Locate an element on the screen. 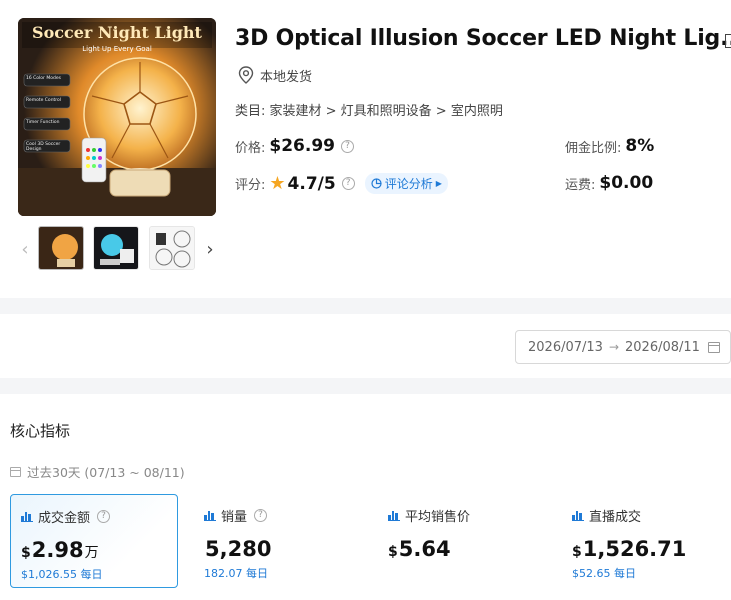  image-feature-2: Remote Control is located at coordinates (44, 100).